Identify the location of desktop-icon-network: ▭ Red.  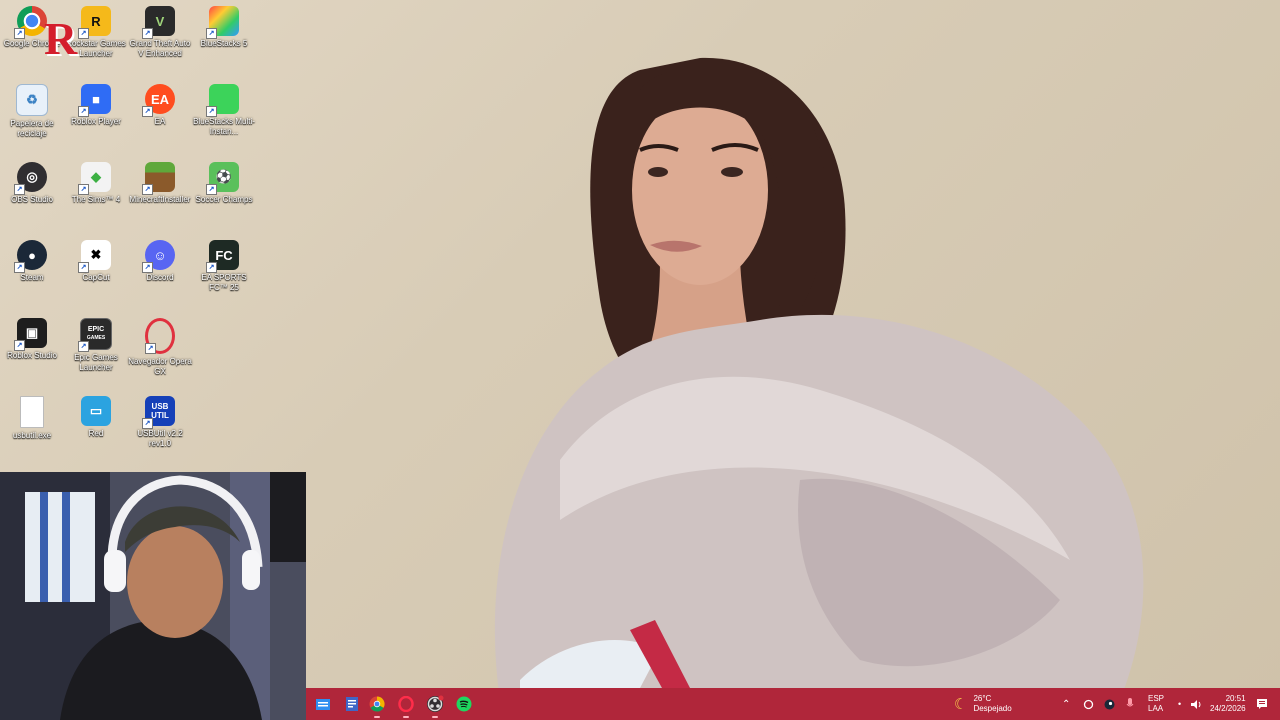
(96, 417).